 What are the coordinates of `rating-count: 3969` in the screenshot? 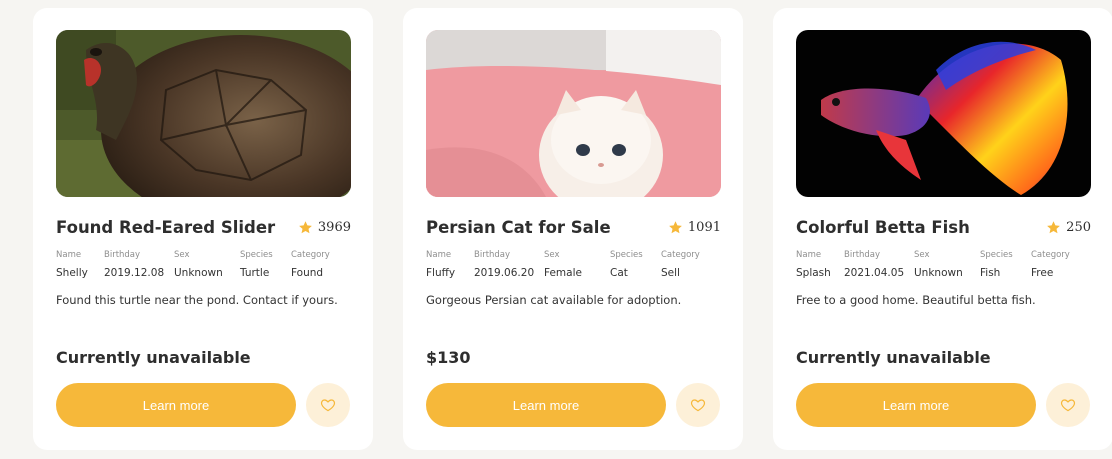 It's located at (334, 227).